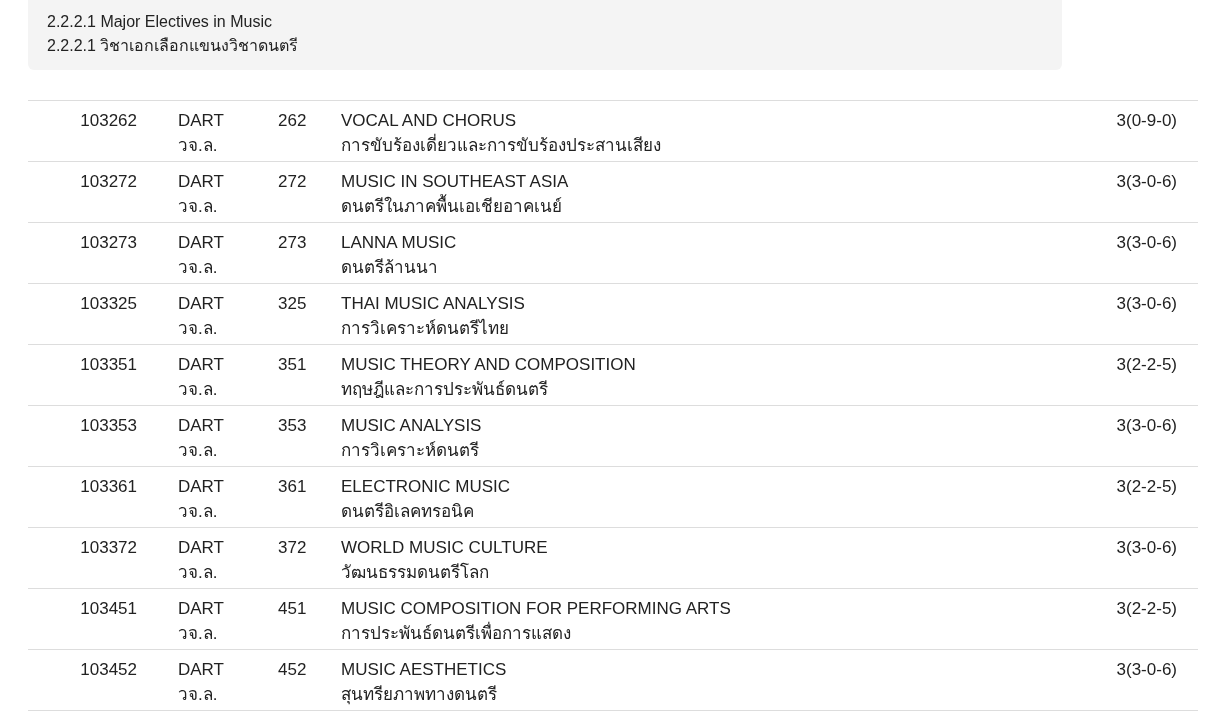 This screenshot has height=715, width=1215. Describe the element at coordinates (489, 365) in the screenshot. I see `course-title: MUSIC THEORY AND COMPOSITION` at that location.